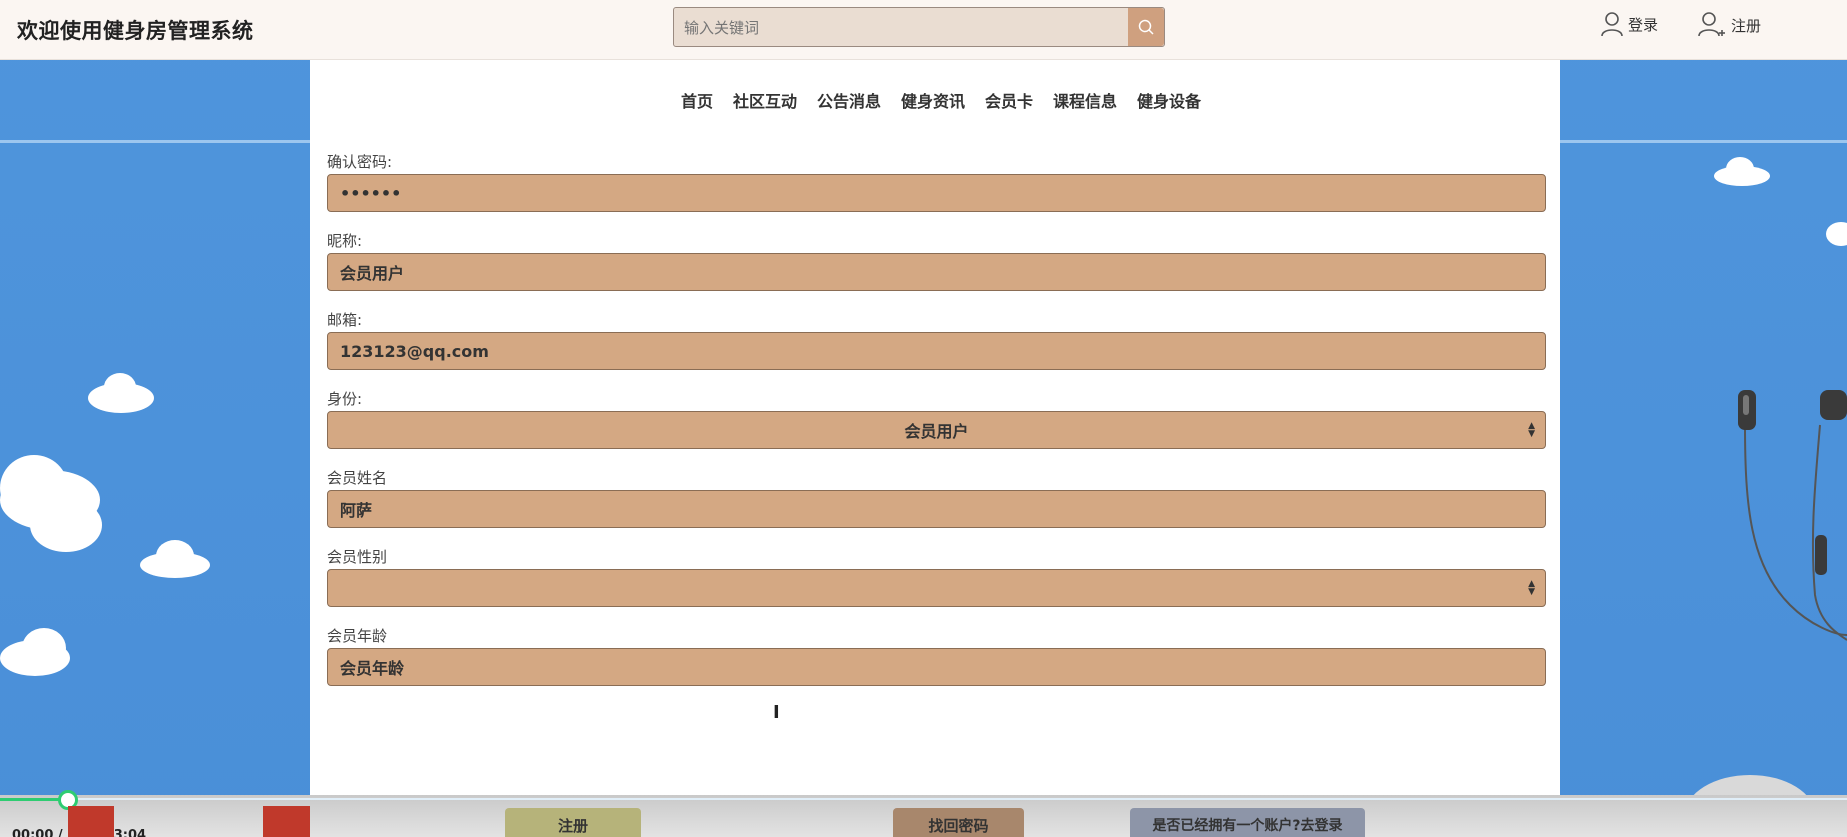 The image size is (1847, 837). Describe the element at coordinates (936, 667) in the screenshot. I see `member-age-input: 会员年龄` at that location.